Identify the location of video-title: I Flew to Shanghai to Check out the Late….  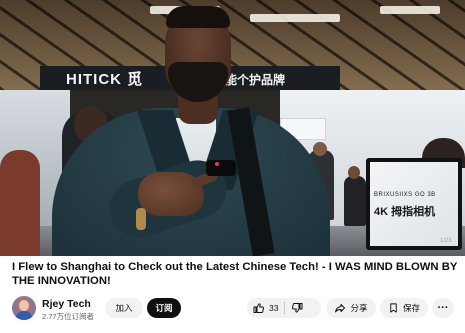
(235, 274).